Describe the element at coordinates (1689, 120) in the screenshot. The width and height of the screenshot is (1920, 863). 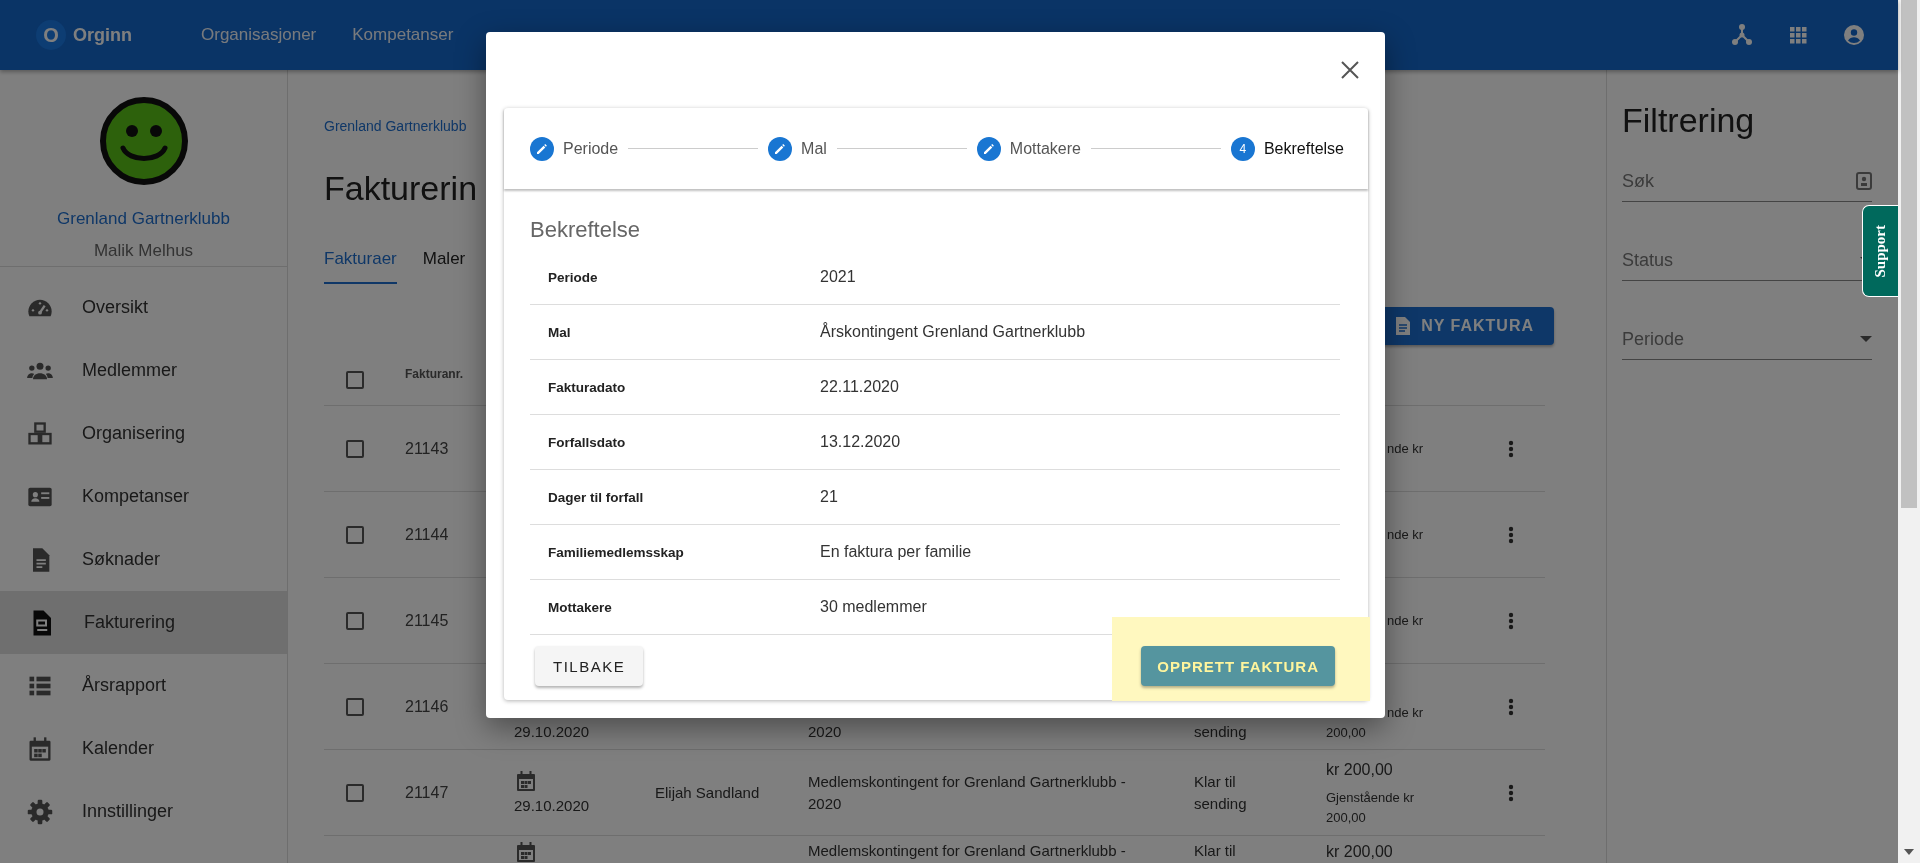
I see `panel-title: Filtrering` at that location.